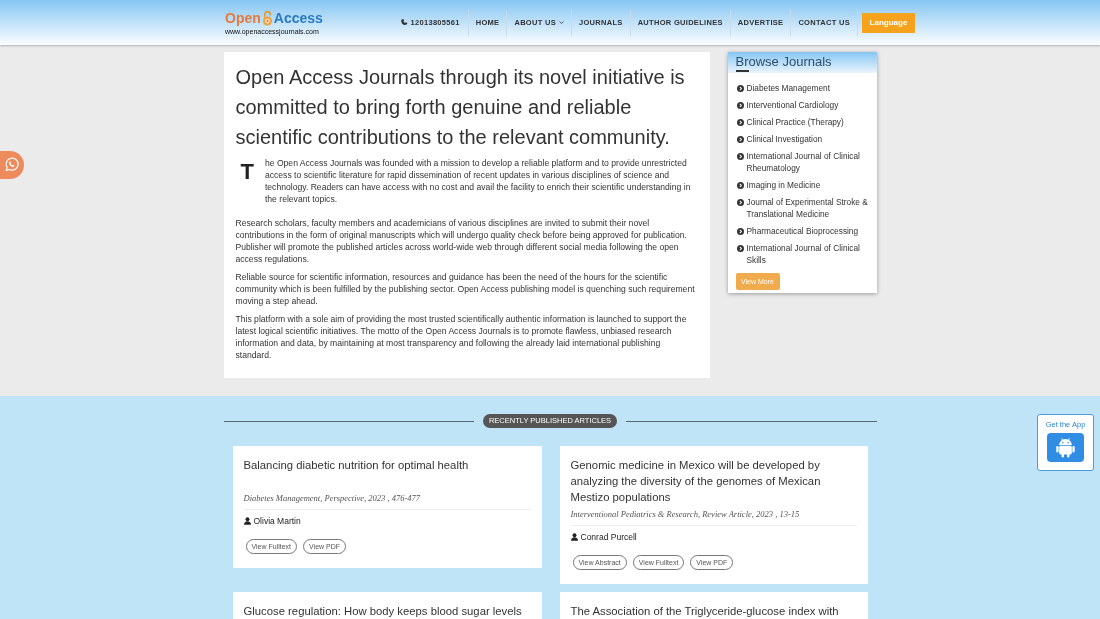 This screenshot has width=1100, height=619. What do you see at coordinates (713, 481) in the screenshot?
I see `article-title: Genomic medicine in Mexico will be developed by analyzing the diversity of the genomes of Mexican Mestizo populations` at bounding box center [713, 481].